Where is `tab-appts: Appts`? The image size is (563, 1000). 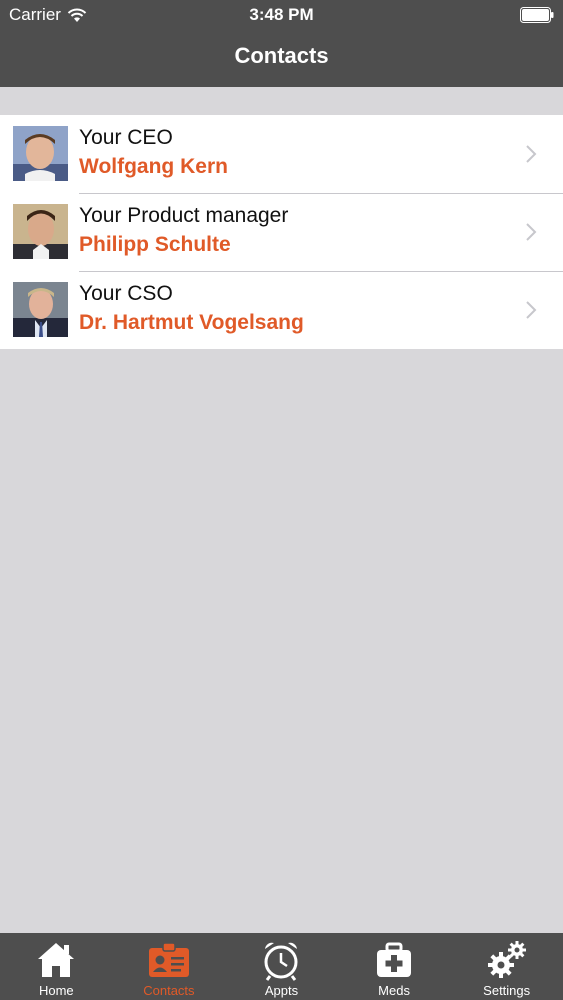 tab-appts: Appts is located at coordinates (281, 966).